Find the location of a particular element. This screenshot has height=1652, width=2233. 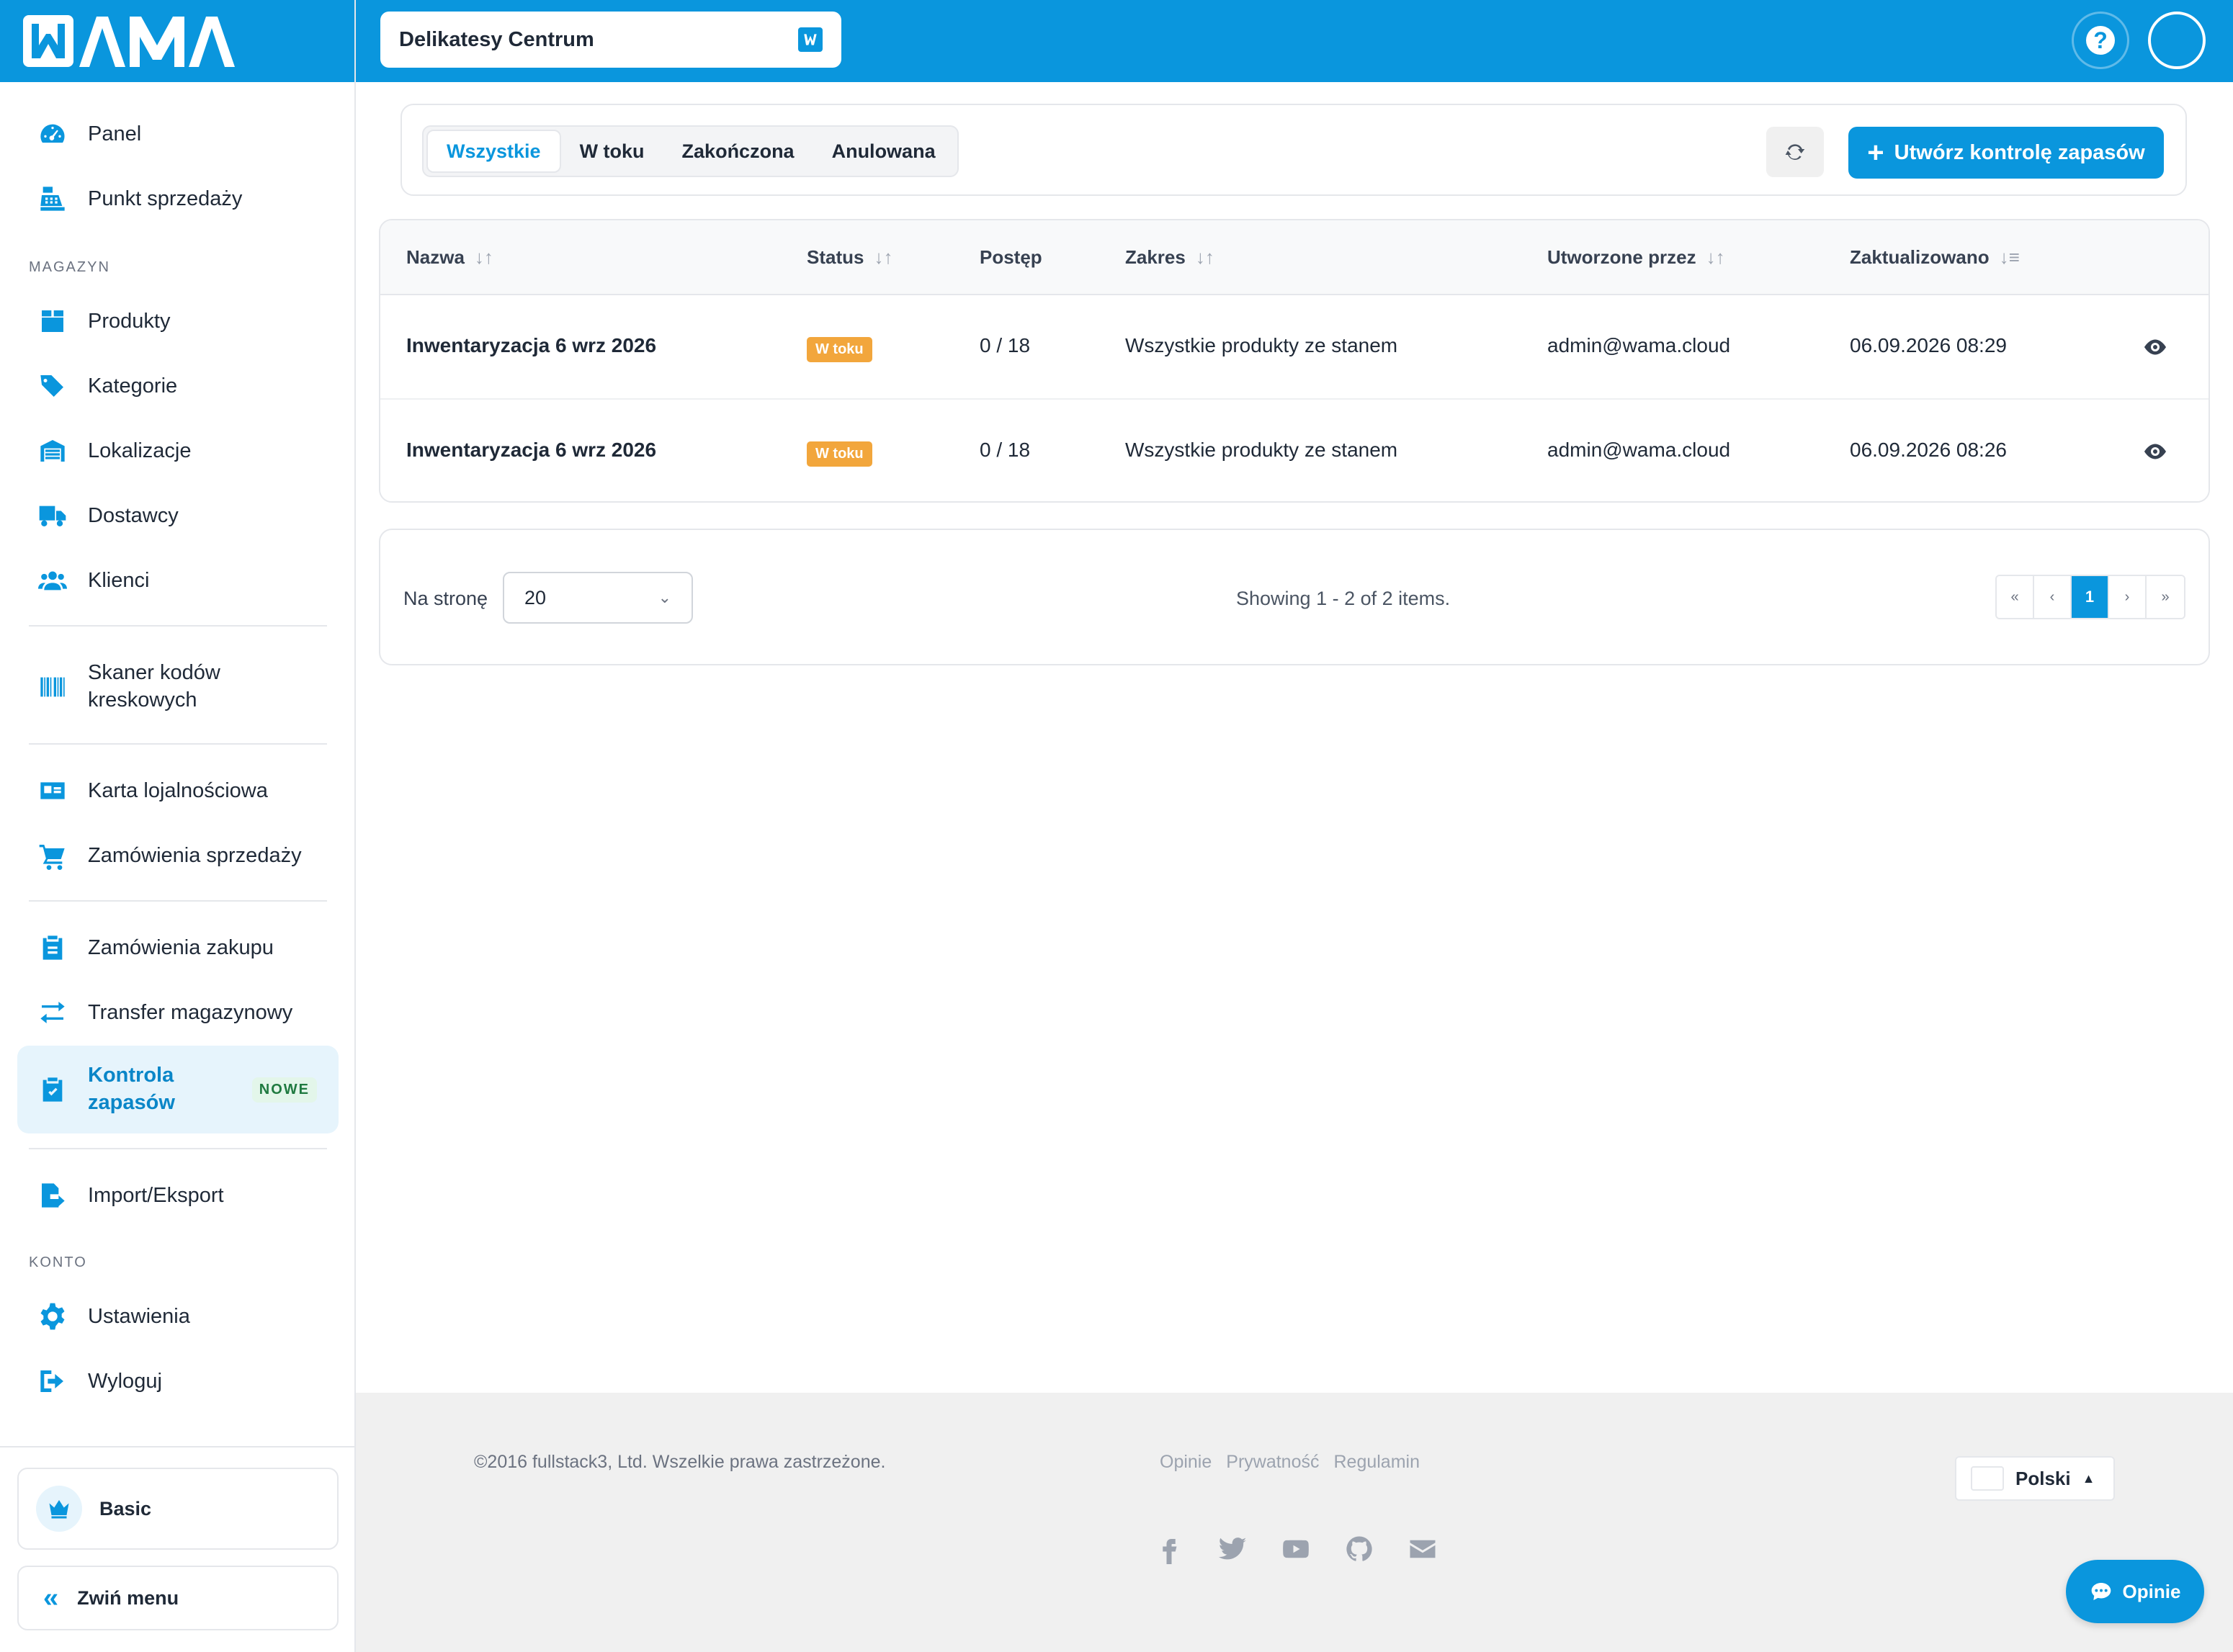

create-stock-control-button: + Utwórz kontrolę zapasów is located at coordinates (2006, 153).